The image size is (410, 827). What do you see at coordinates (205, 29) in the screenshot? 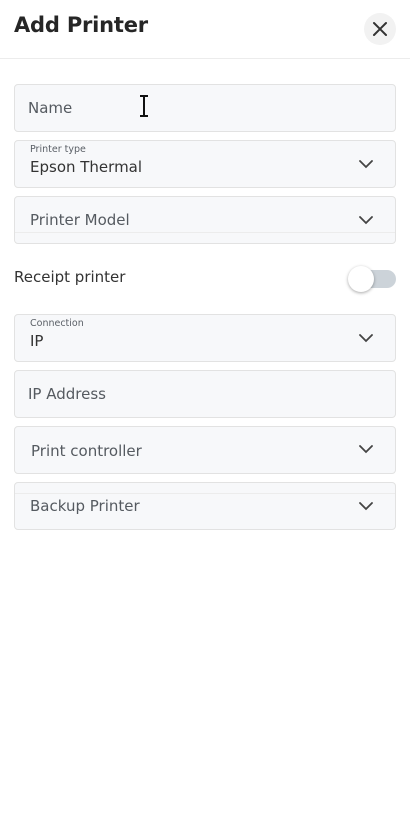
I see `dialog-header: Add Printer` at bounding box center [205, 29].